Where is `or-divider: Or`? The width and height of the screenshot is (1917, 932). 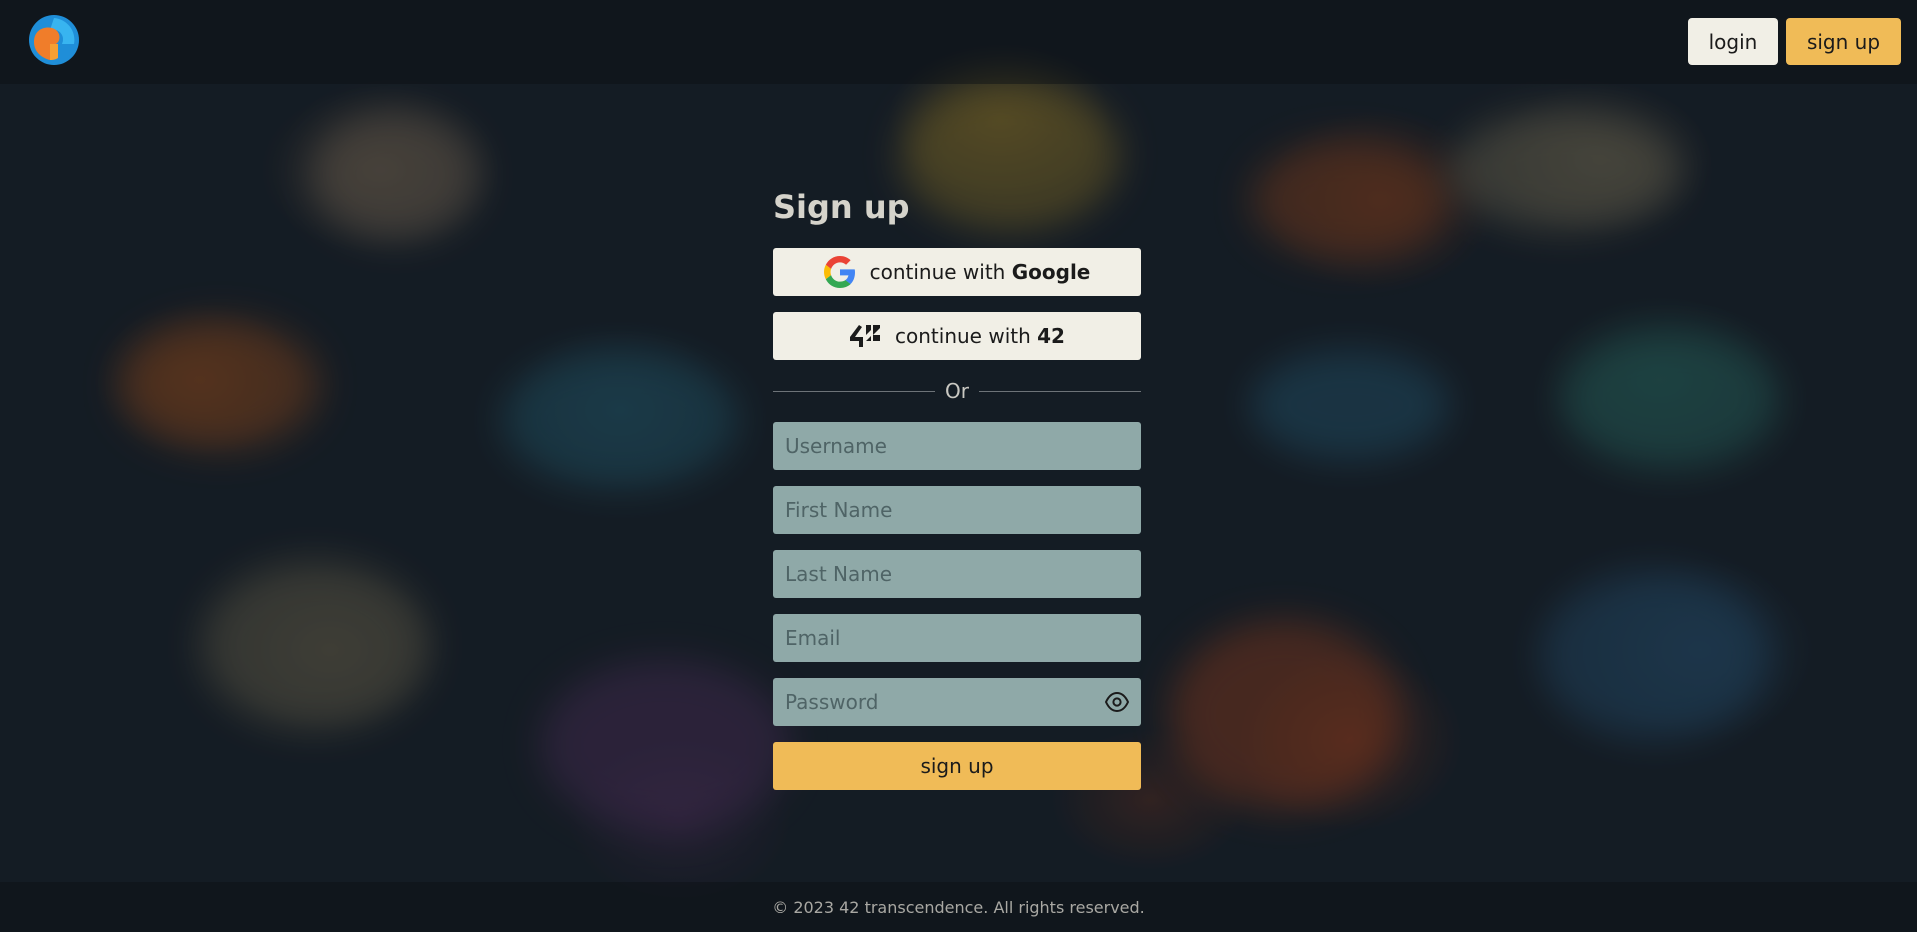
or-divider: Or is located at coordinates (957, 391).